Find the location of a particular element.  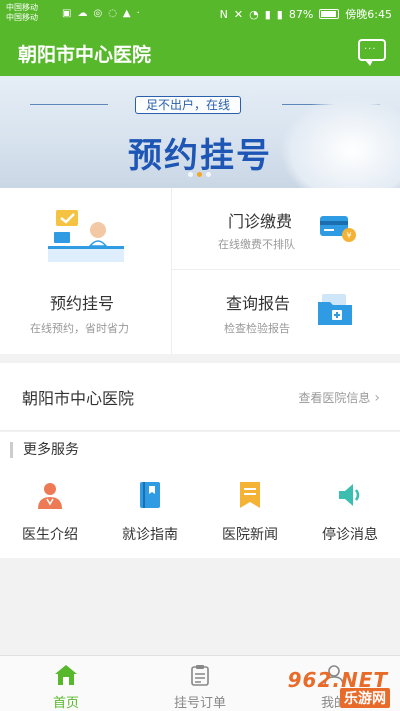

service-doctor-intro: 医生介绍 is located at coordinates (50, 512).